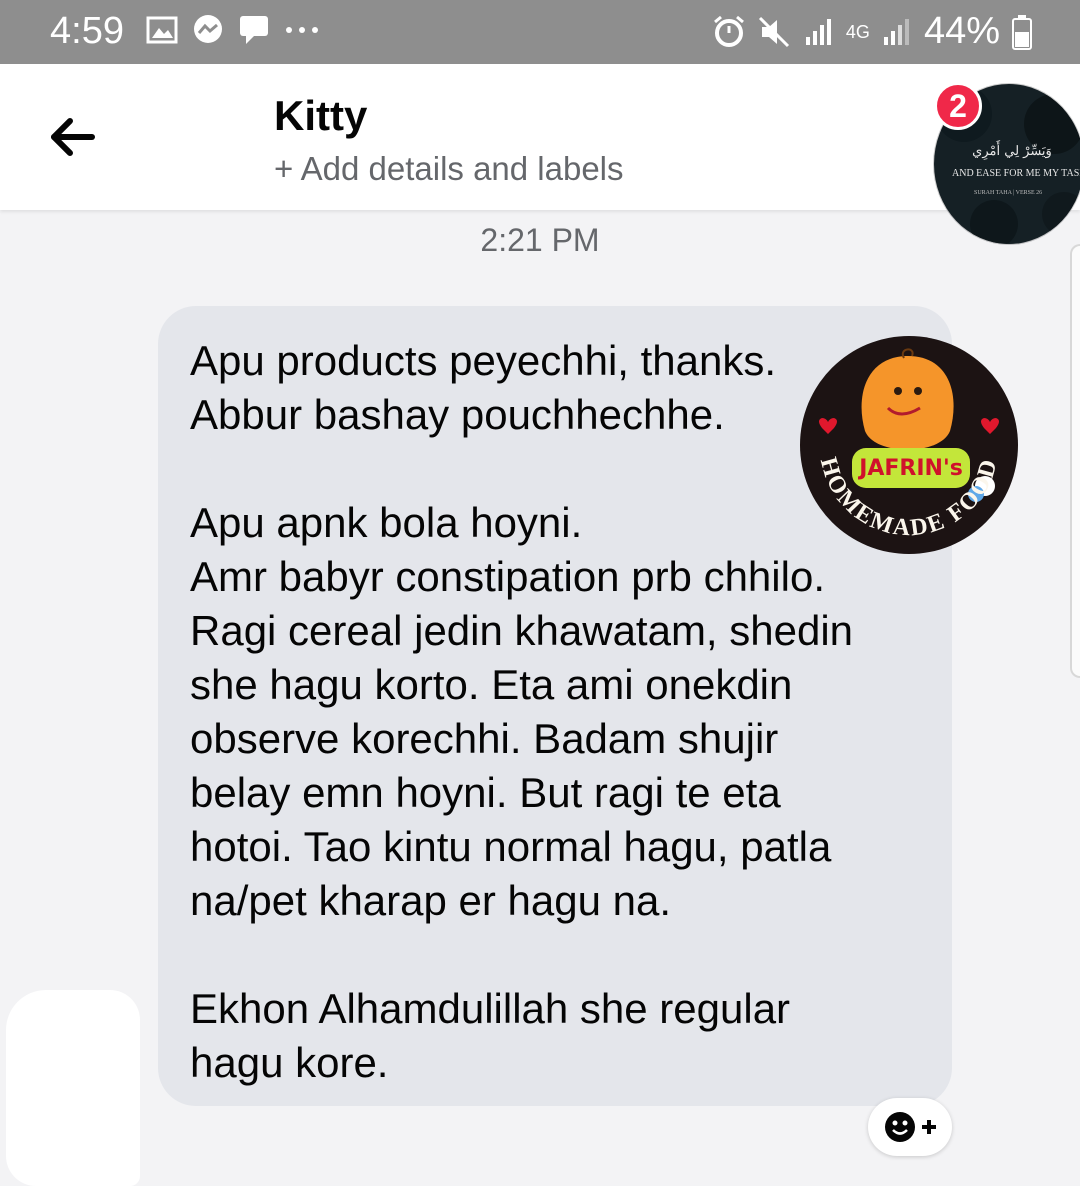 This screenshot has height=1186, width=1080. I want to click on battery-icon, so click(1022, 32).